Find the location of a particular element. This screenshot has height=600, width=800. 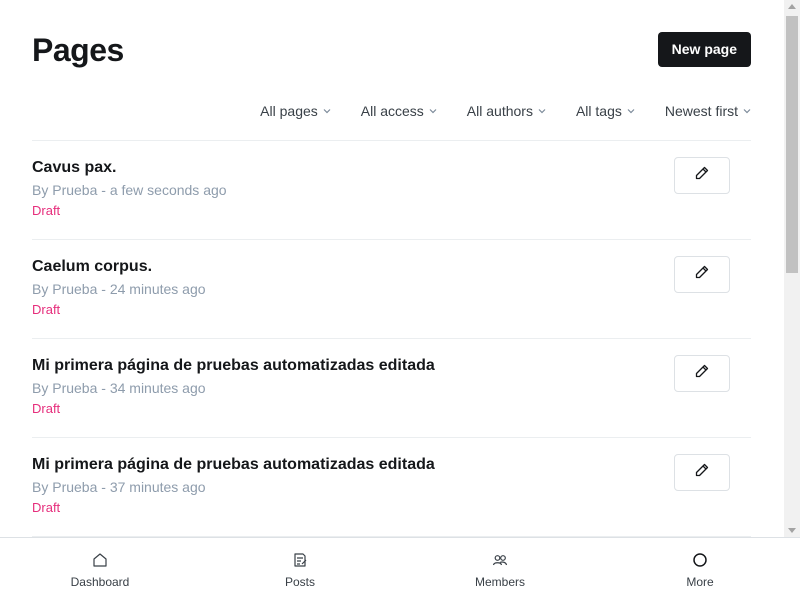

scrollbar-thumb is located at coordinates (792, 144).